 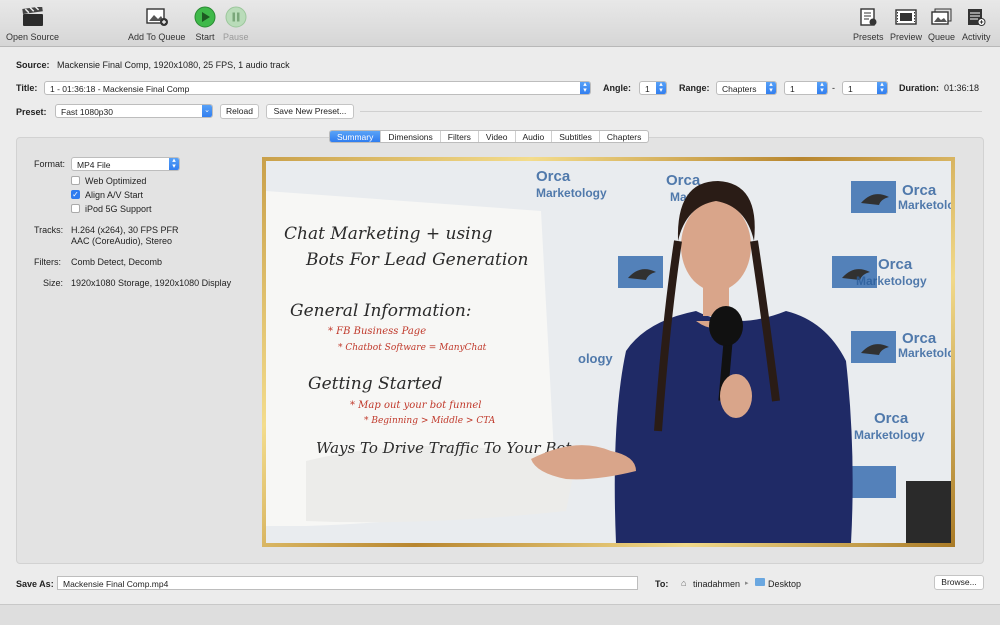 I want to click on preset-select-value: Fast 1080p30, so click(x=87, y=112).